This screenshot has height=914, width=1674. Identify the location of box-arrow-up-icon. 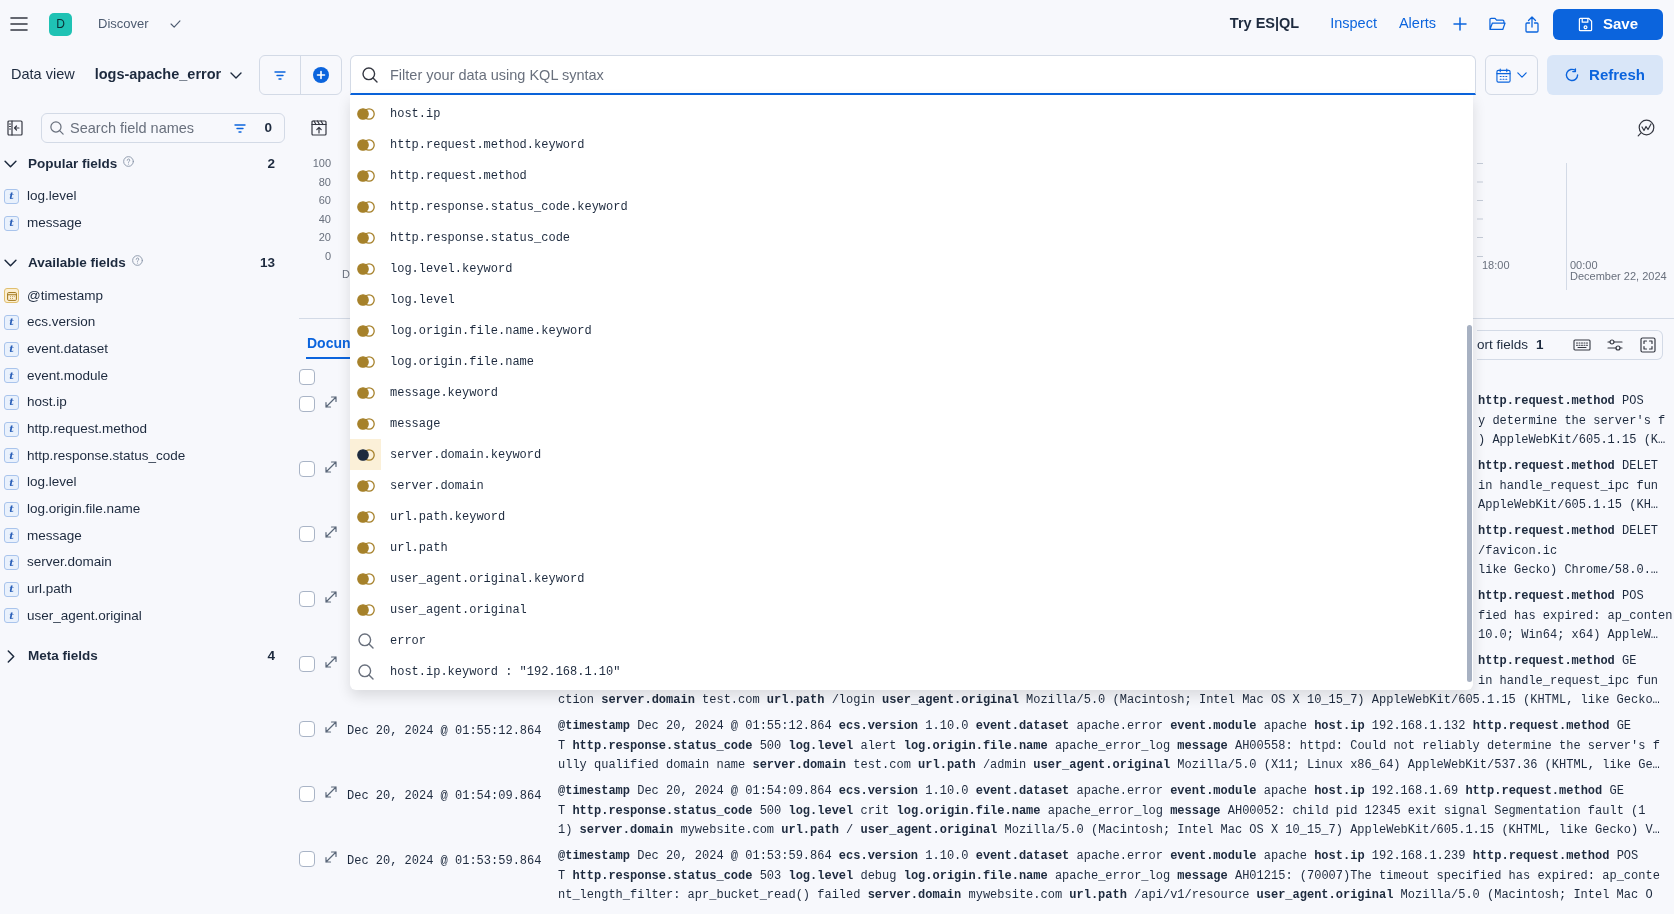
(319, 128).